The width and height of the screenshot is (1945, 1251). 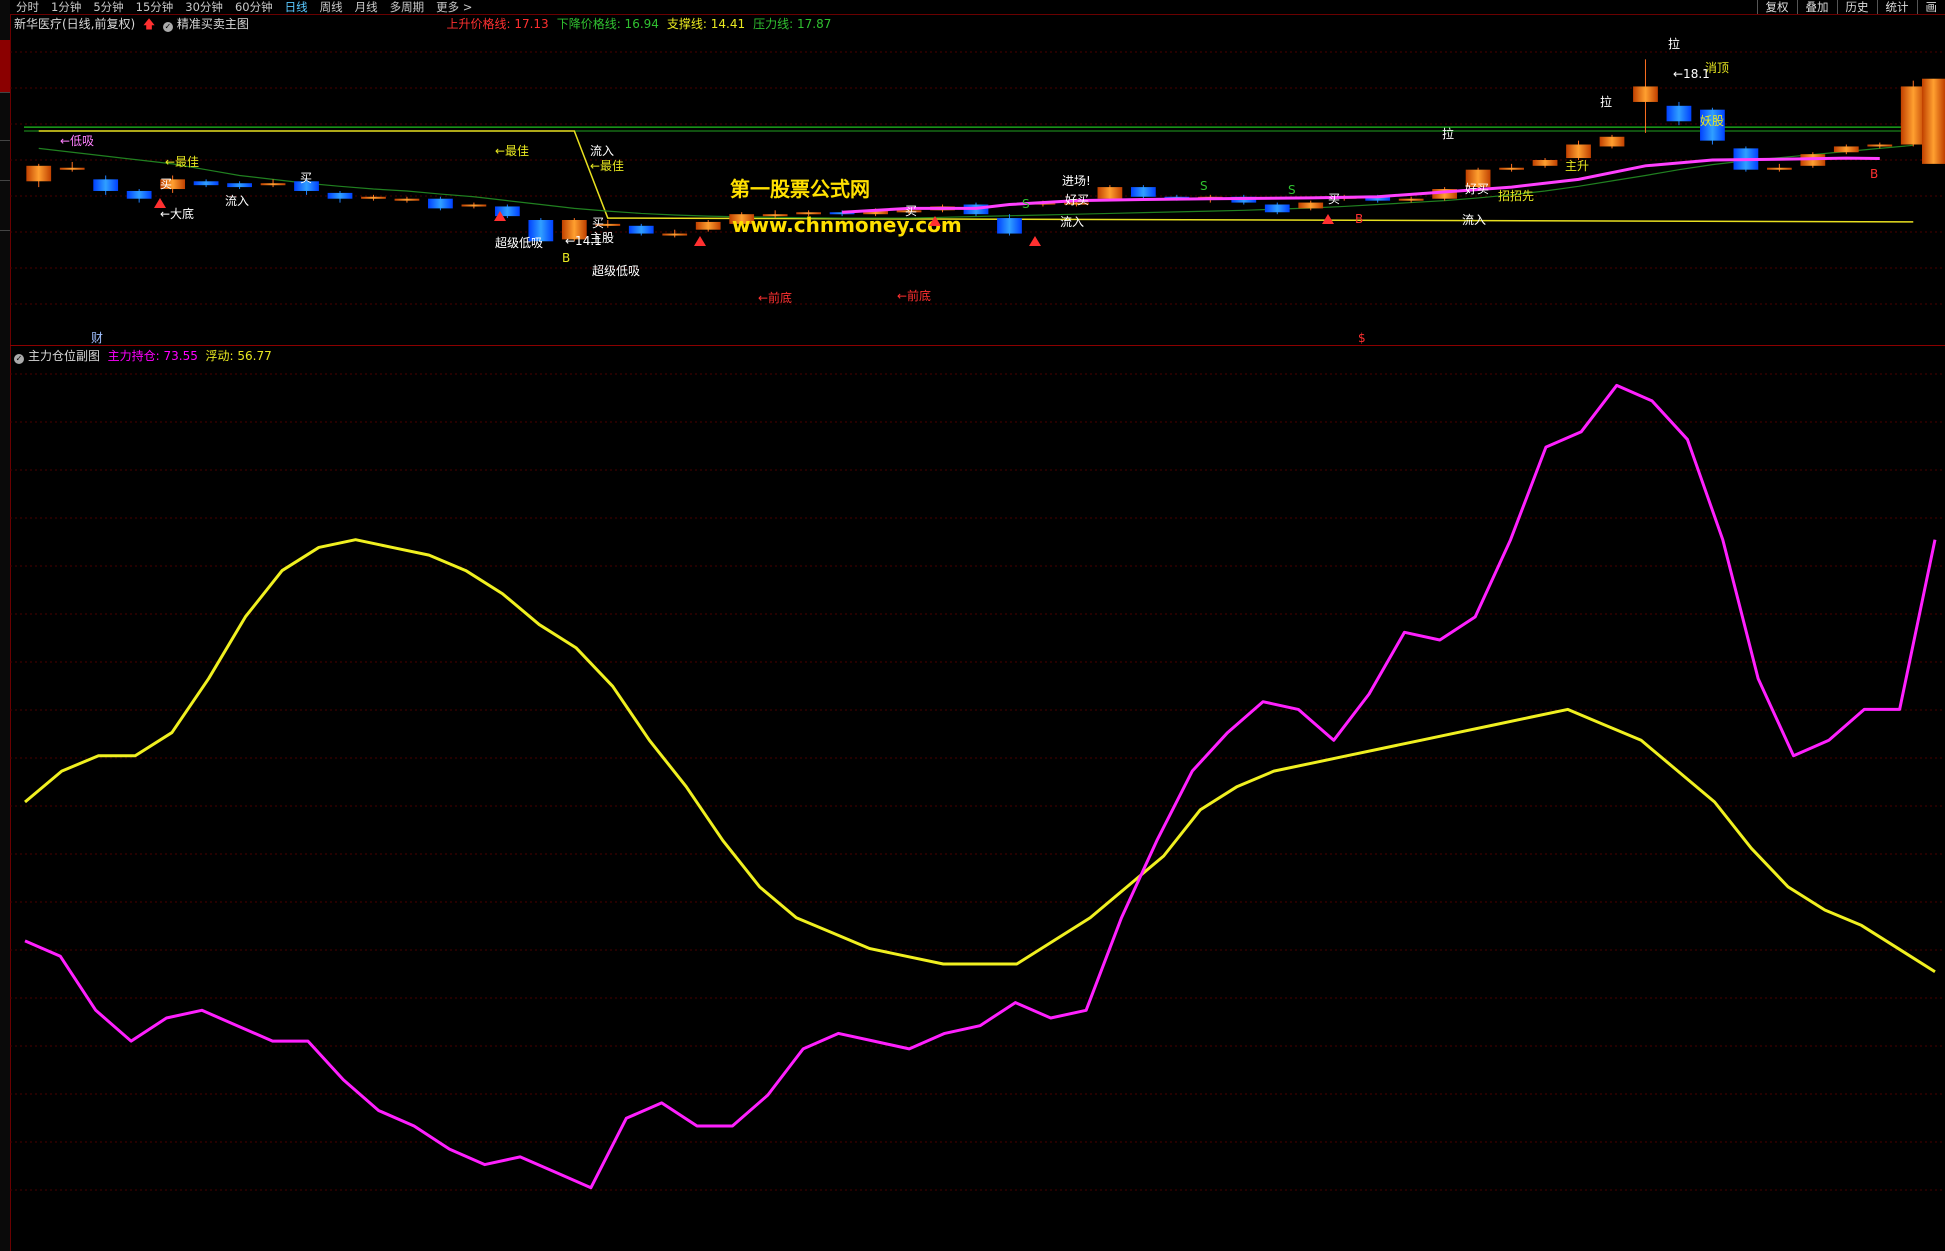 What do you see at coordinates (155, 7) in the screenshot?
I see `period-tab-3: 15分钟` at bounding box center [155, 7].